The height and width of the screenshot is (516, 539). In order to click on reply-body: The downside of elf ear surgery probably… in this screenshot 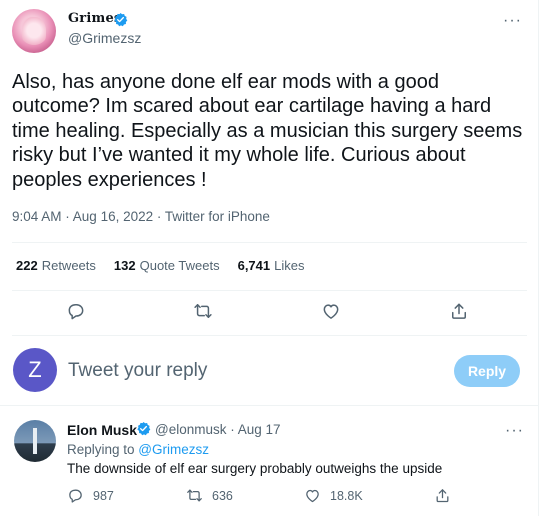, I will do `click(255, 468)`.